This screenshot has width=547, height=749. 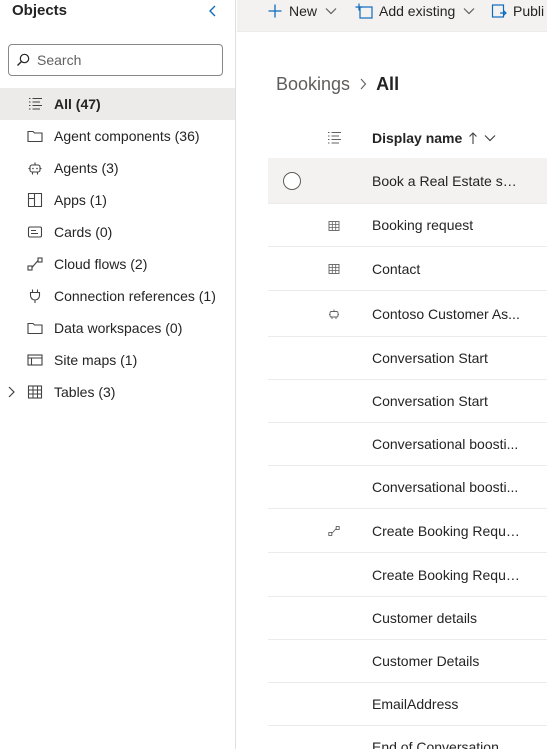 What do you see at coordinates (117, 232) in the screenshot?
I see `objects-item-cards: Cards (0)` at bounding box center [117, 232].